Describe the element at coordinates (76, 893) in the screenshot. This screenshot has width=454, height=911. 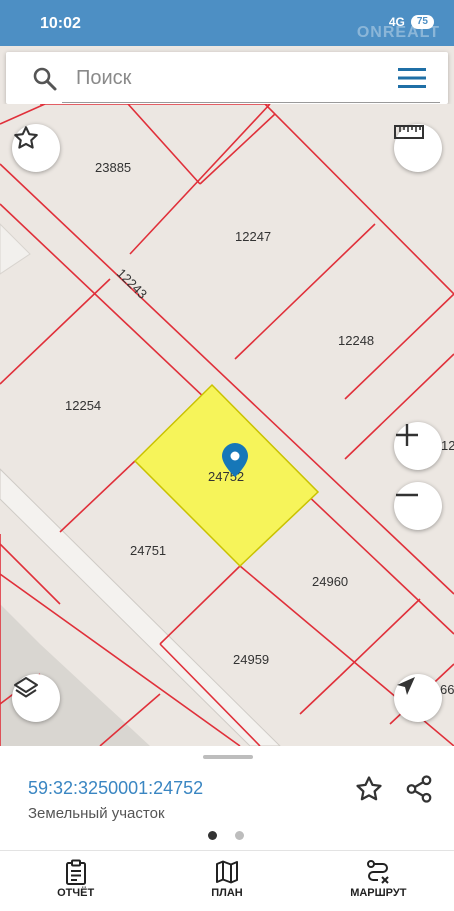
I see `nav-report-label: ОТЧЁТ` at that location.